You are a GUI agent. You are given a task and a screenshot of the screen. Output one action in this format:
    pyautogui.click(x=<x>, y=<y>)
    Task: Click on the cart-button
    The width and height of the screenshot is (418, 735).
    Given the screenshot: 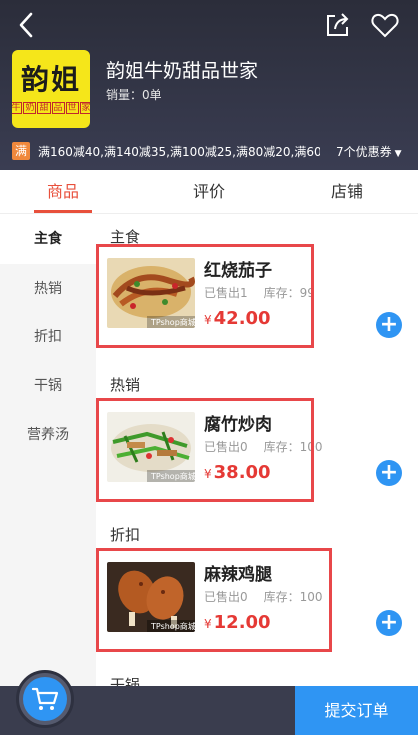 What is the action you would take?
    pyautogui.click(x=45, y=699)
    